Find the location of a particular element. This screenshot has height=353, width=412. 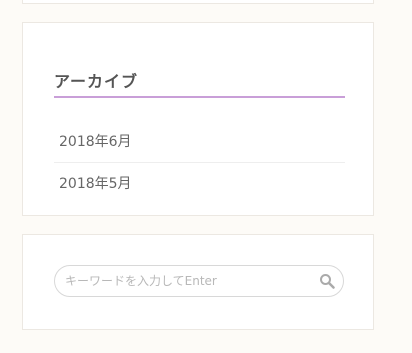

previous-widget-card is located at coordinates (198, 2).